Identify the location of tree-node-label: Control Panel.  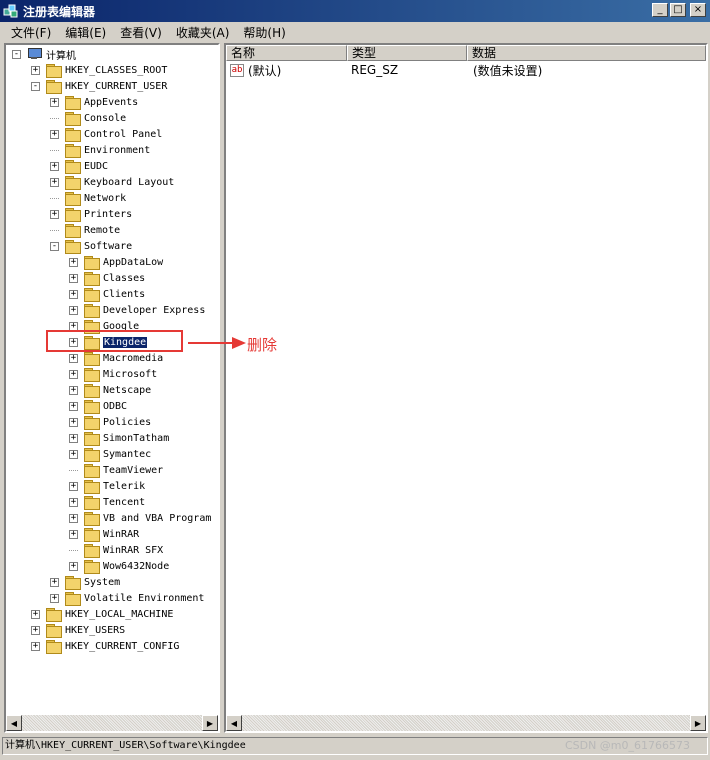
(123, 134).